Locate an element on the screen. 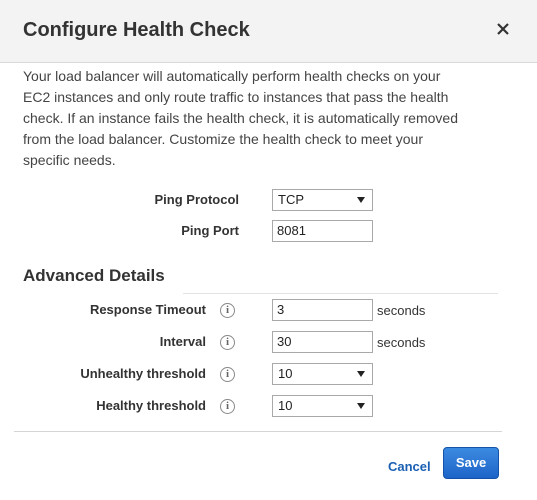 The height and width of the screenshot is (500, 537). healthy-threshold-label: Healthy threshold is located at coordinates (151, 405).